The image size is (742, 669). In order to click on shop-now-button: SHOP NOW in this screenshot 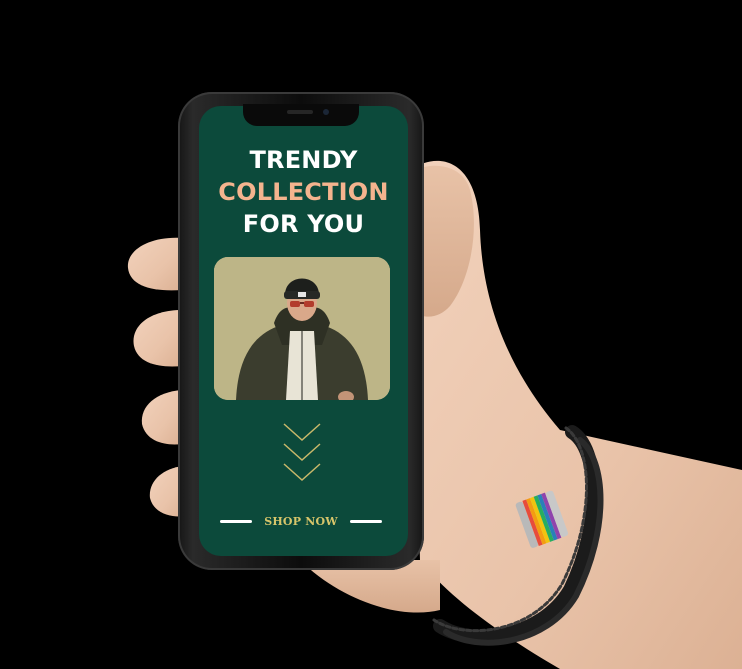, I will do `click(301, 521)`.